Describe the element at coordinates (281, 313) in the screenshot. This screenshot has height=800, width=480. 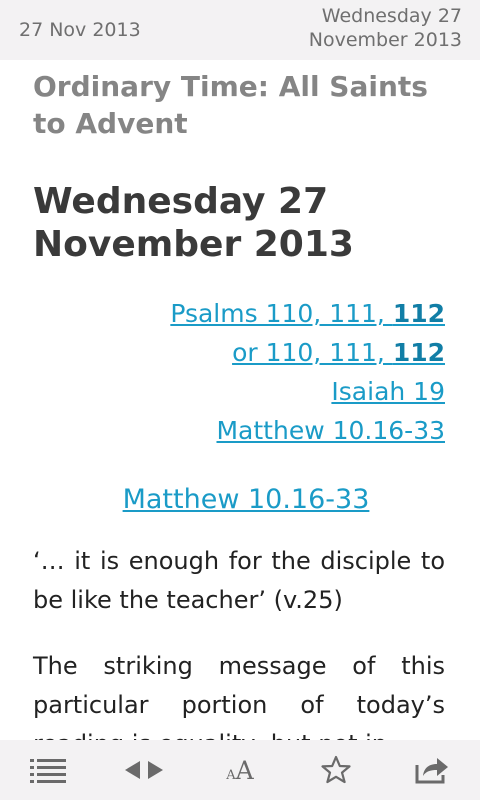
I see `reading-link-text: Psalms 110, 111,` at that location.